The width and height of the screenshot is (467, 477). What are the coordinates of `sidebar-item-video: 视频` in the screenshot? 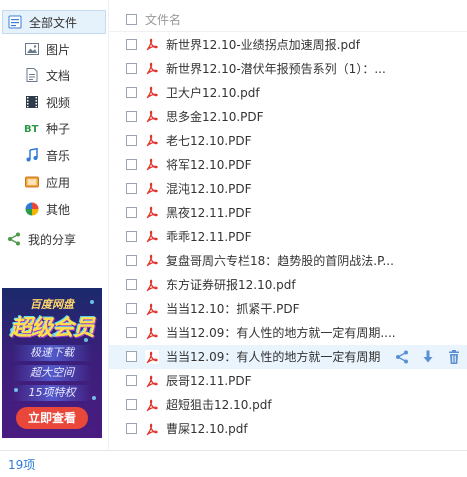 It's located at (54, 102).